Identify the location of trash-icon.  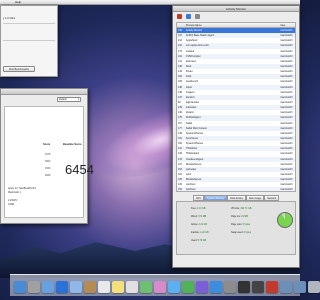
(314, 287).